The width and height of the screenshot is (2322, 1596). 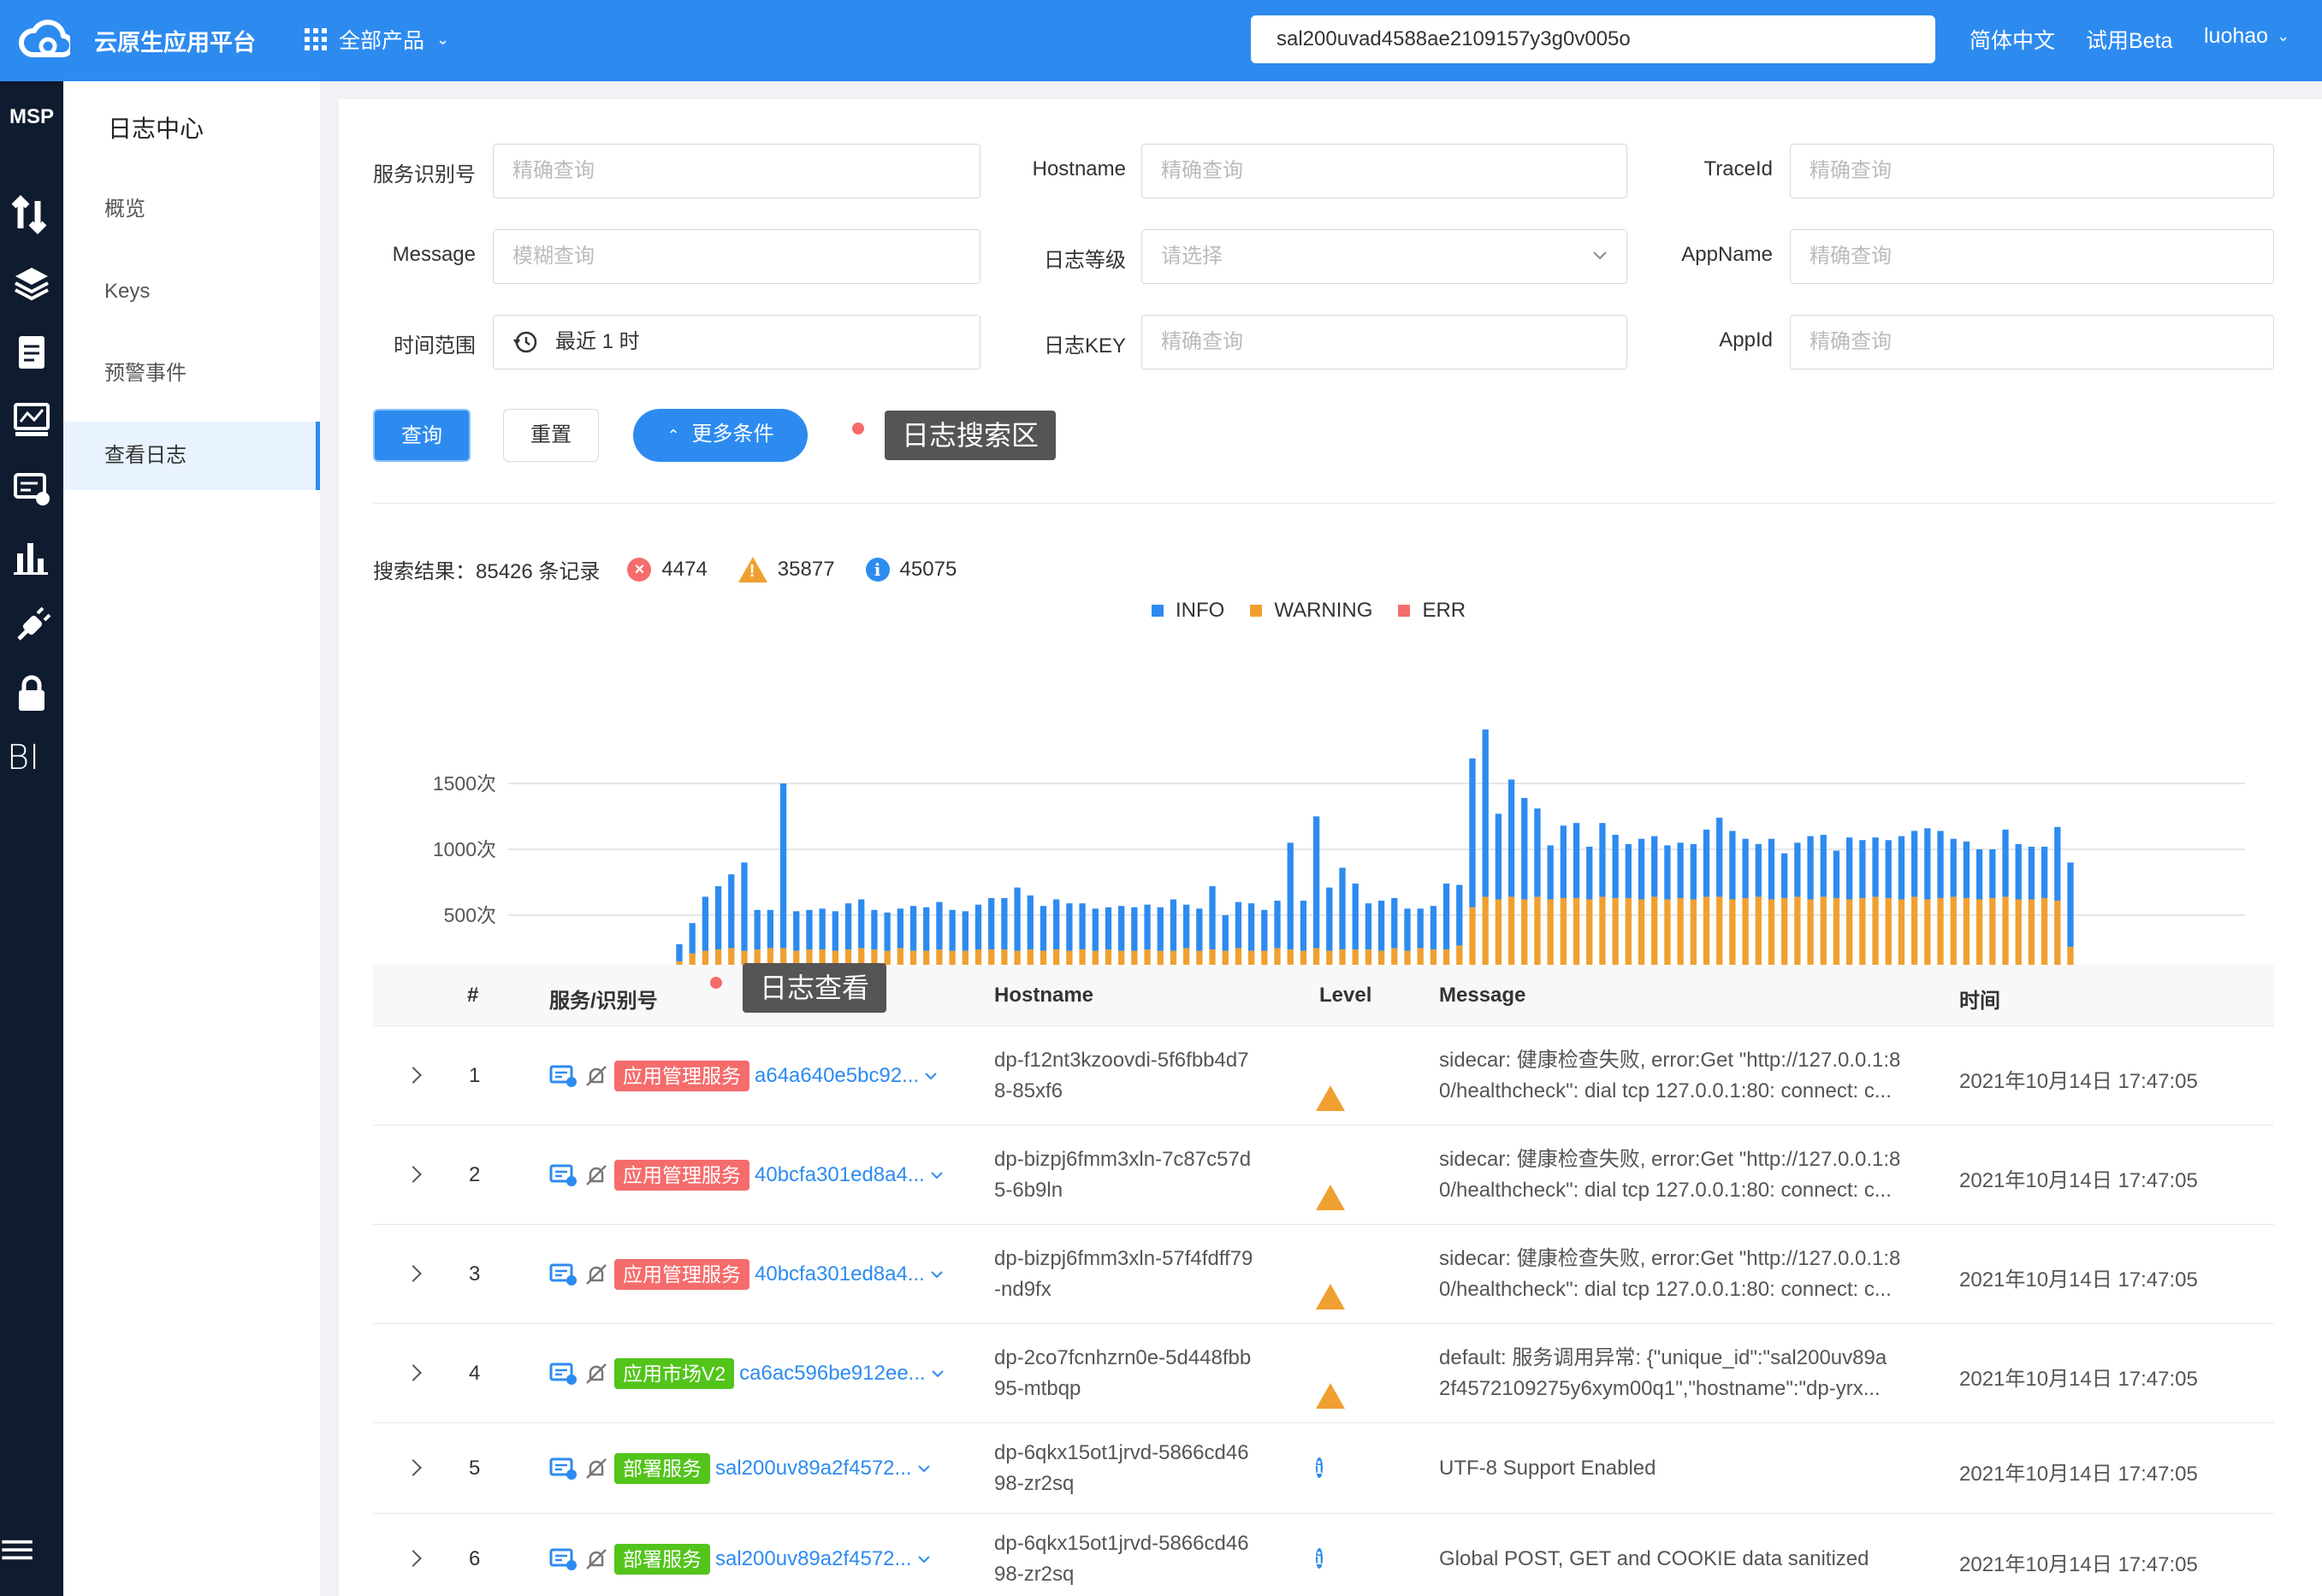 What do you see at coordinates (191, 456) in the screenshot?
I see `nav-item-view-logs: 查看日志` at bounding box center [191, 456].